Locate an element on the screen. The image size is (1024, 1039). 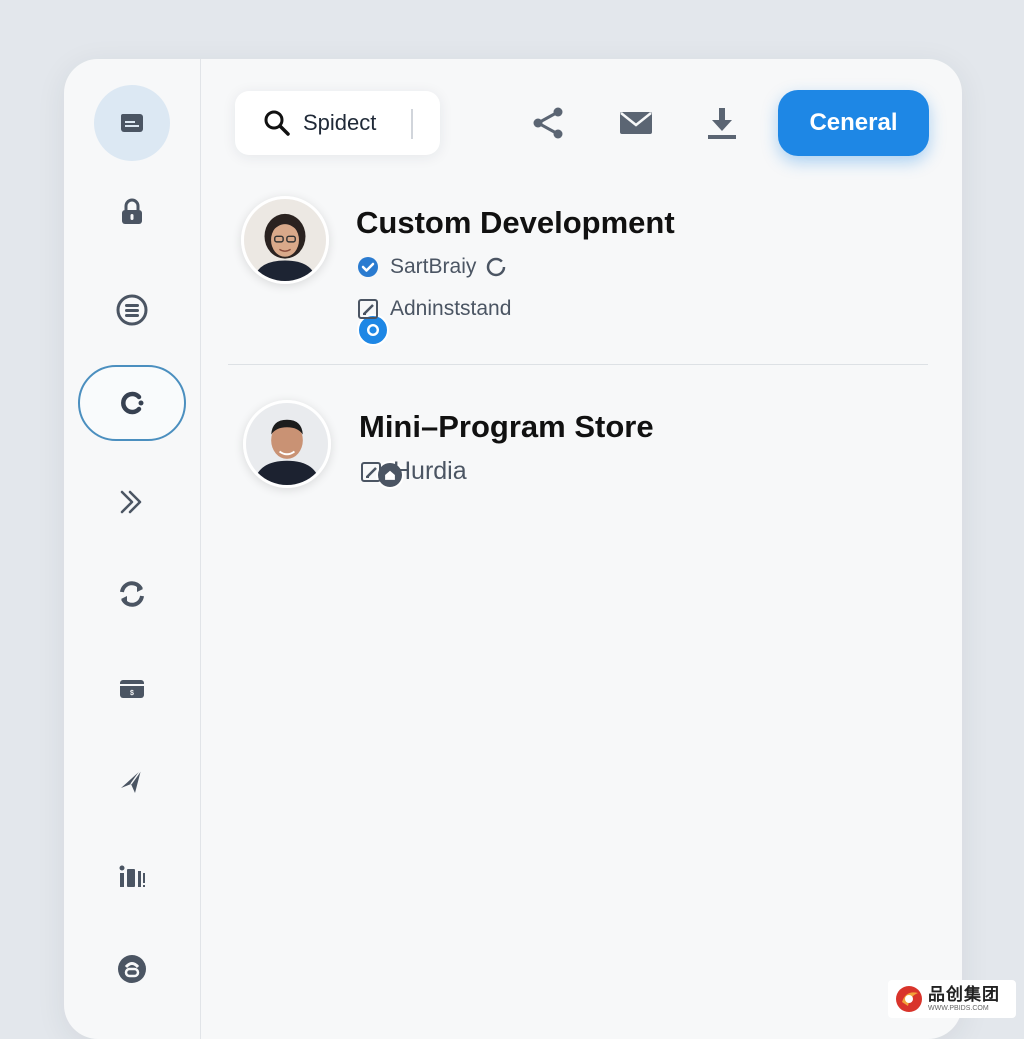
sidebar-item-list is located at coordinates (132, 310).